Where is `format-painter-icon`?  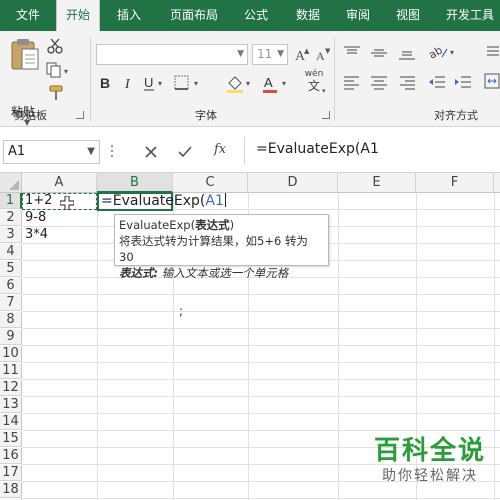 format-painter-icon is located at coordinates (56, 94).